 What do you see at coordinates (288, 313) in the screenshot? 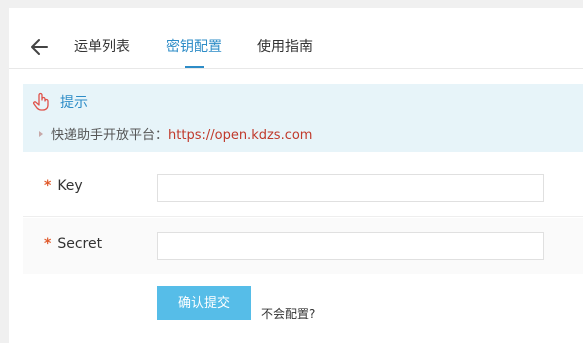
I see `help-link: 不会配置?` at bounding box center [288, 313].